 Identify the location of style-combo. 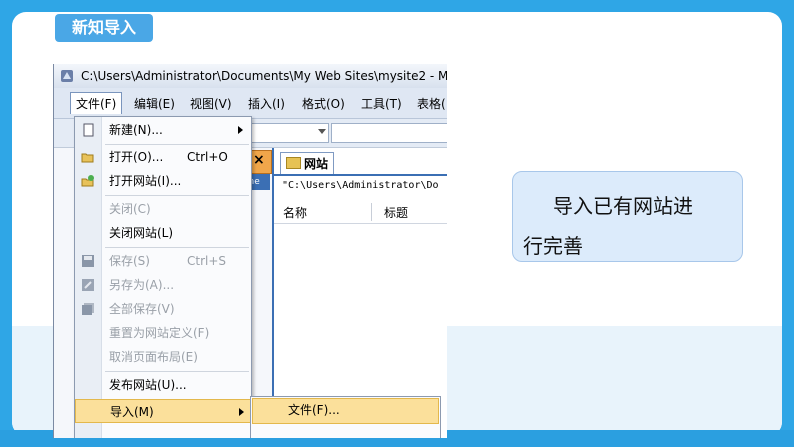
(290, 133).